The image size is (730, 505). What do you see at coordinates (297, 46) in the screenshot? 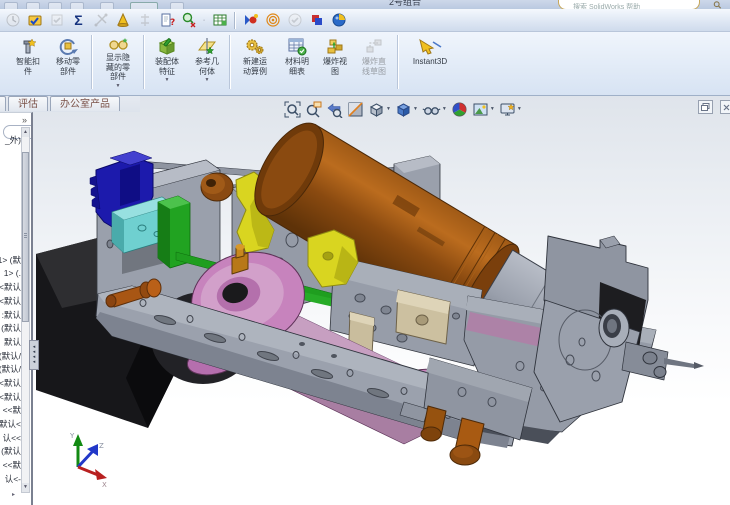
I see `bom-table-icon` at bounding box center [297, 46].